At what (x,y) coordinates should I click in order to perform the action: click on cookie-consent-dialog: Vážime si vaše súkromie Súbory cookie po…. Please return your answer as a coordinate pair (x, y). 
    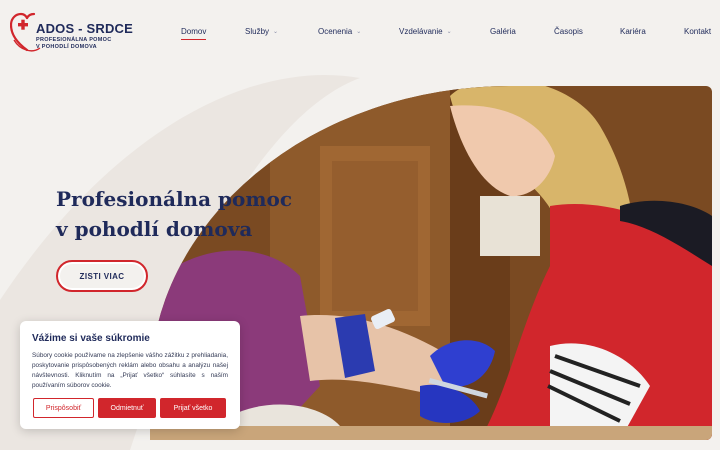
    Looking at the image, I should click on (130, 375).